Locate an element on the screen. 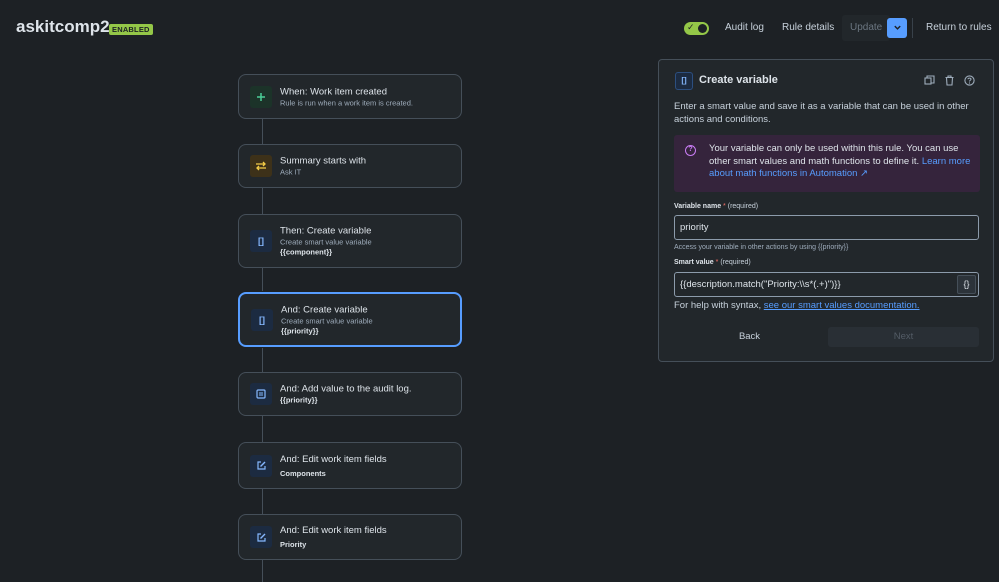  rule-enabled-toggle: ✓ is located at coordinates (696, 28).